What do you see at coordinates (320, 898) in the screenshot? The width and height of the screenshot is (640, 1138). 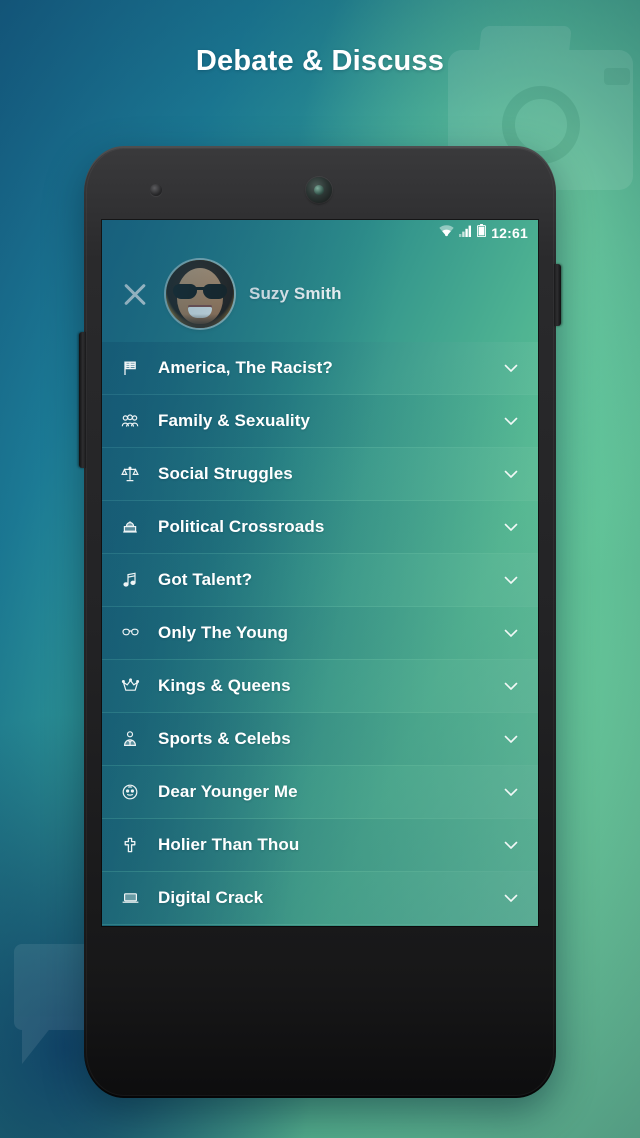 I see `list-item: Digital Crack` at bounding box center [320, 898].